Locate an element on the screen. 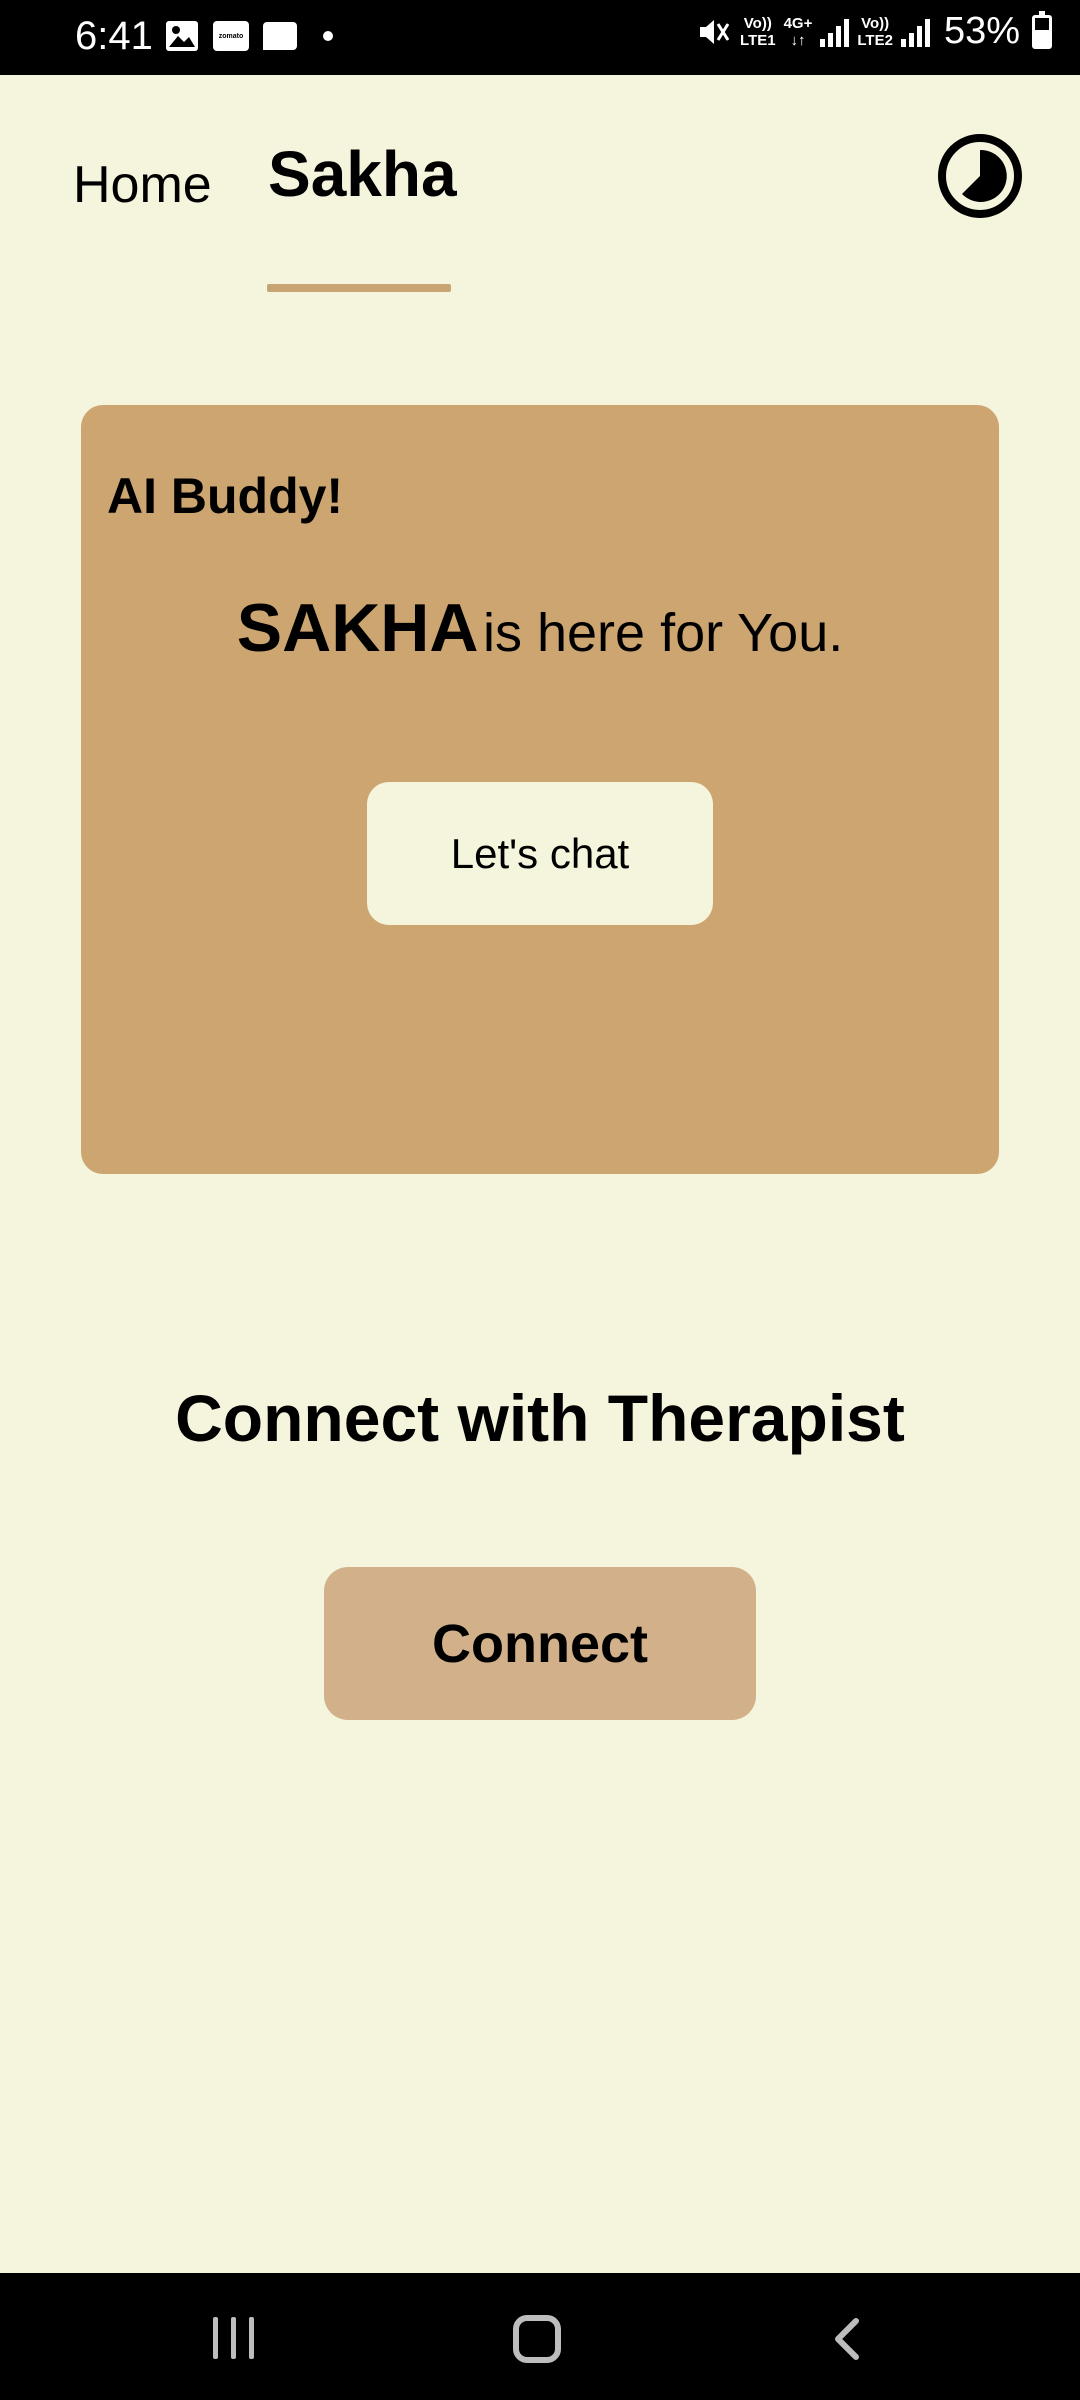 The height and width of the screenshot is (2400, 1080). connect-button: Connect is located at coordinates (540, 1643).